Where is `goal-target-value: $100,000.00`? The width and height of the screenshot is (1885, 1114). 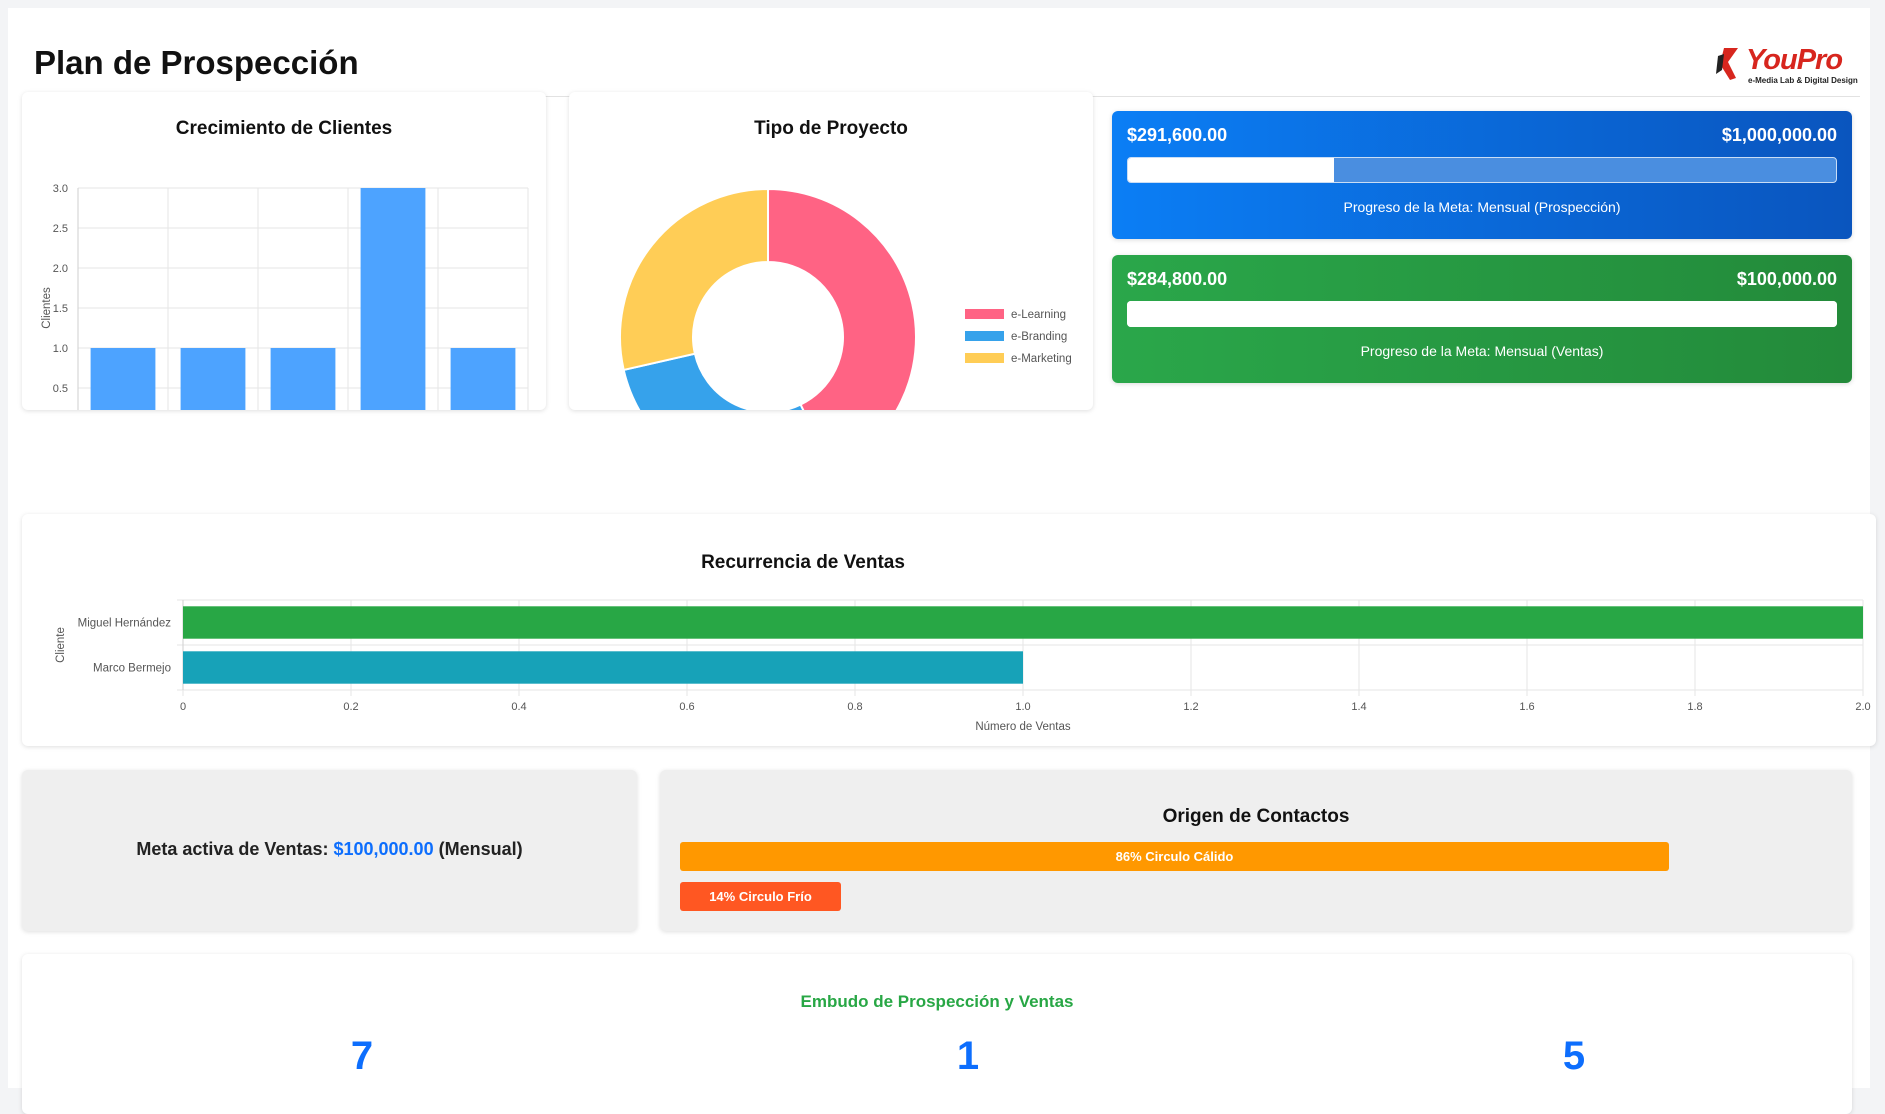
goal-target-value: $100,000.00 is located at coordinates (1786, 279).